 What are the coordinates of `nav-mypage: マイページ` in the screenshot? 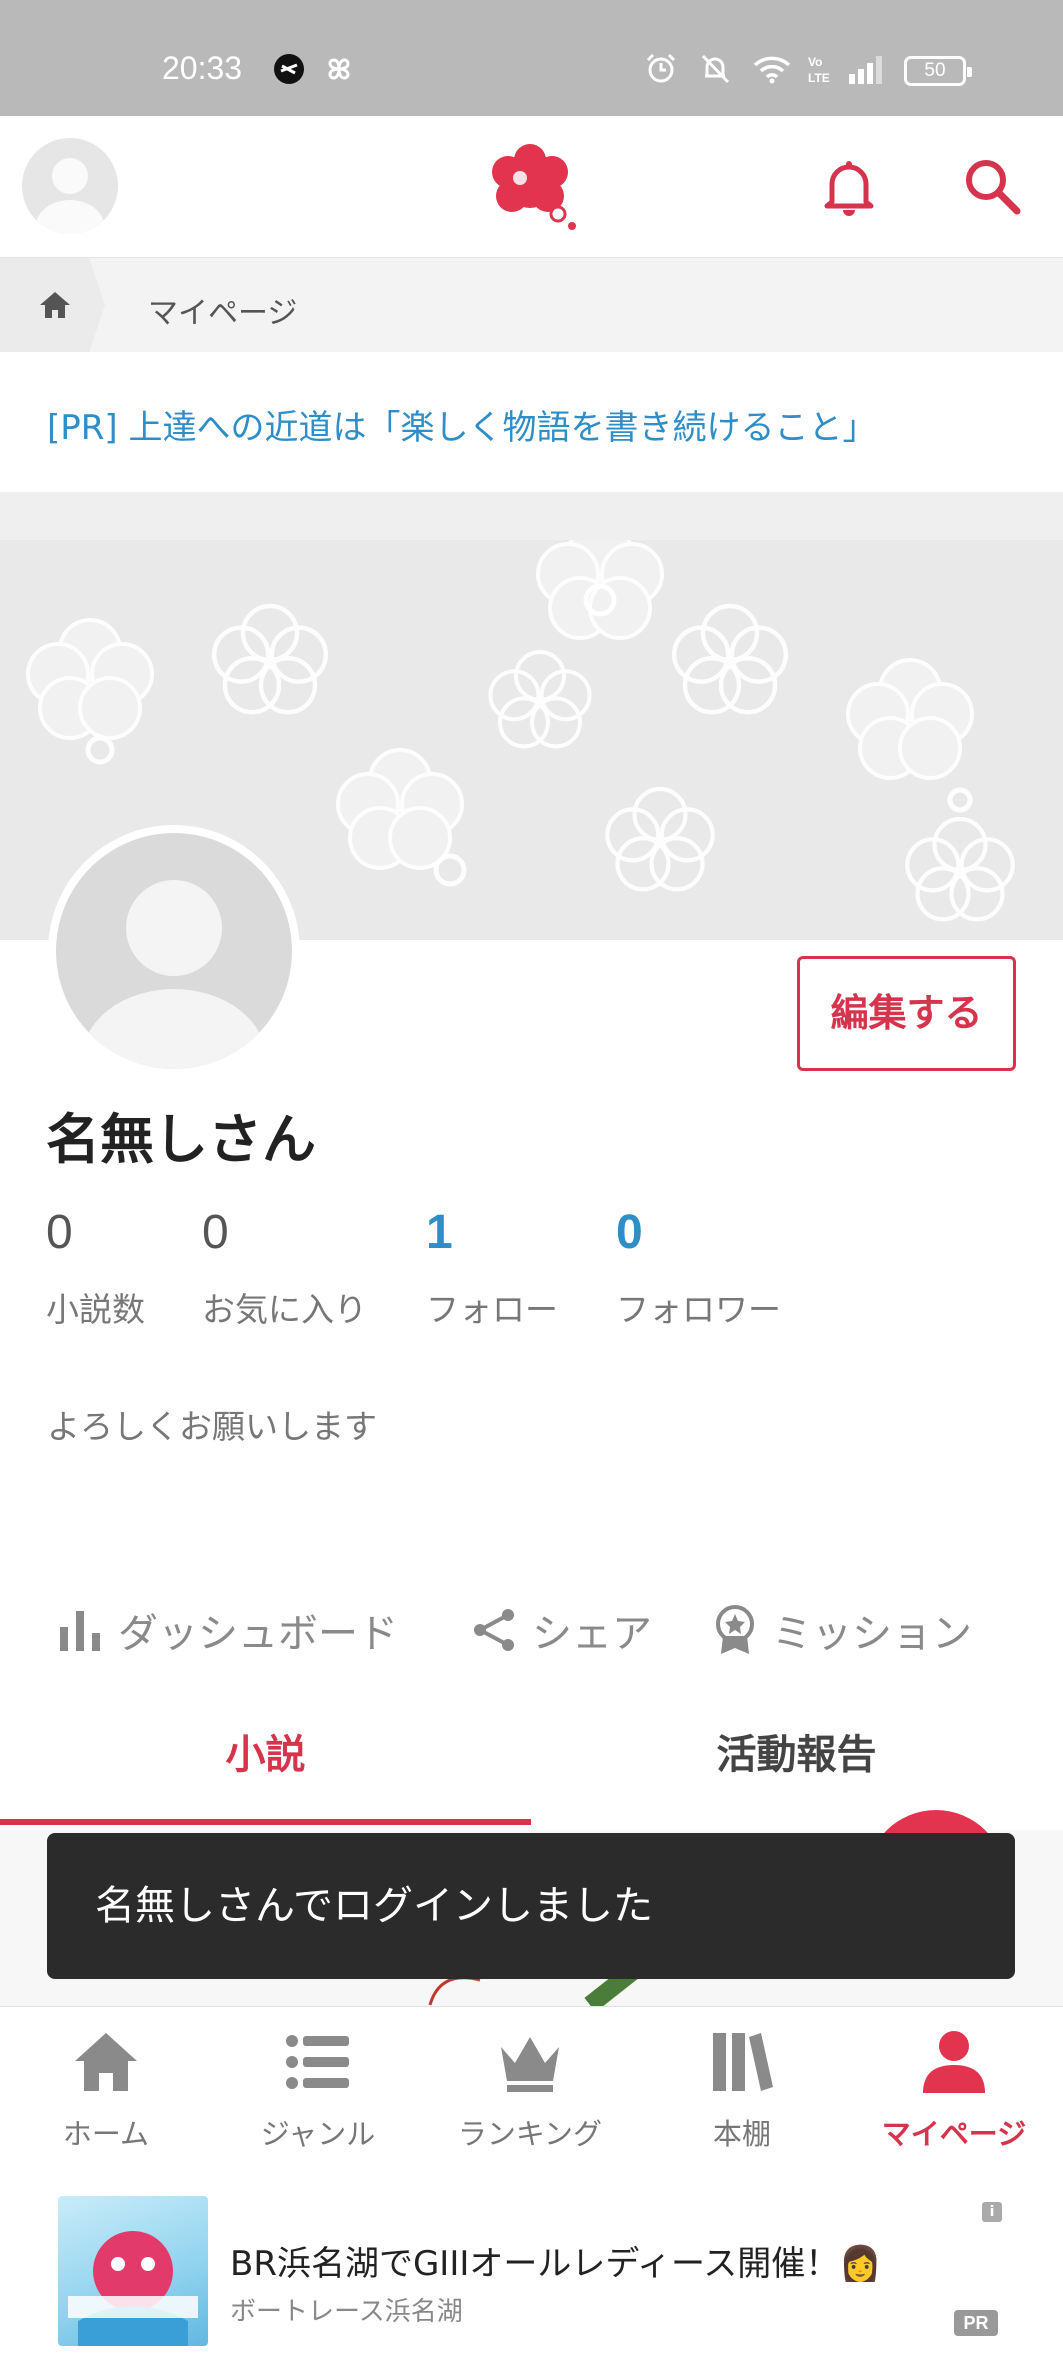 It's located at (954, 2091).